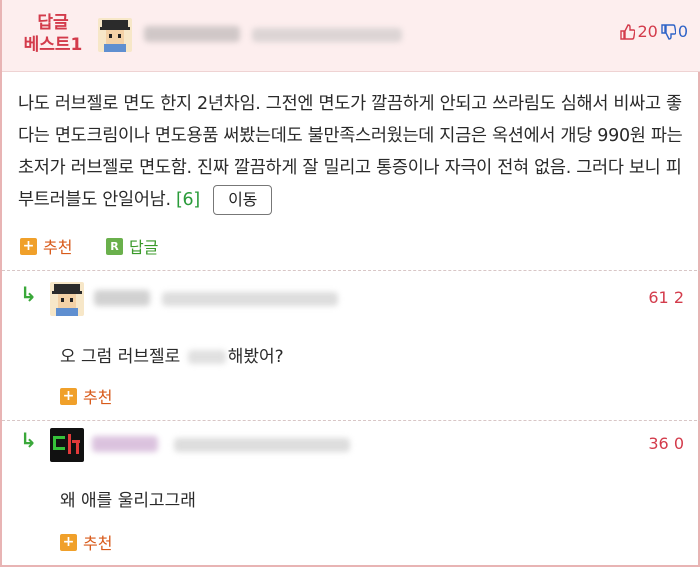 The image size is (700, 567). I want to click on best-reply-header: 답글 베스트1 20 0, so click(351, 36).